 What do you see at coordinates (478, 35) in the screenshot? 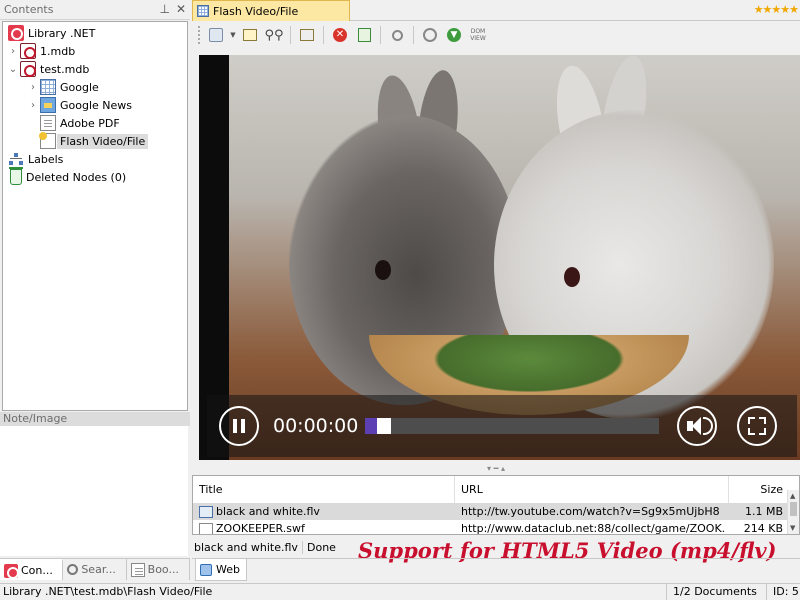
I see `dom-view-button: DOM VIEW` at bounding box center [478, 35].